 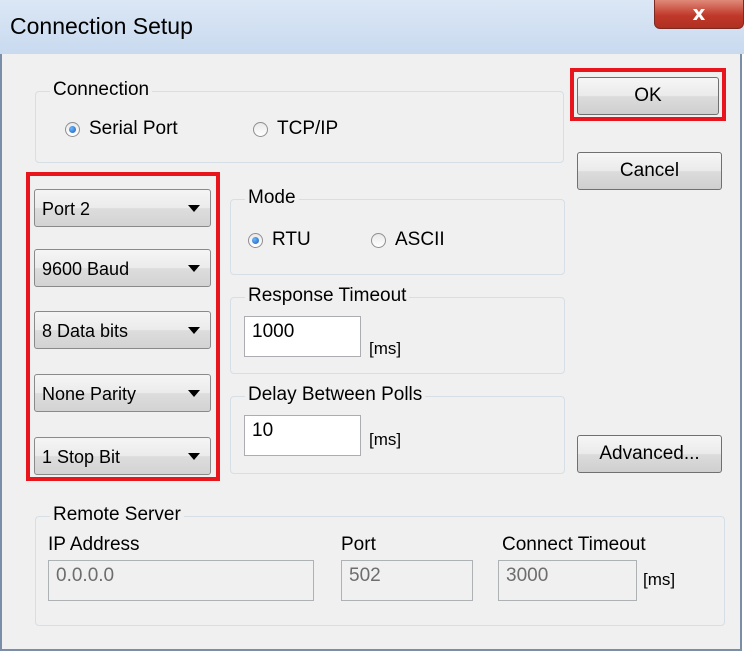 I want to click on ascii-radio: ASCII, so click(x=408, y=240).